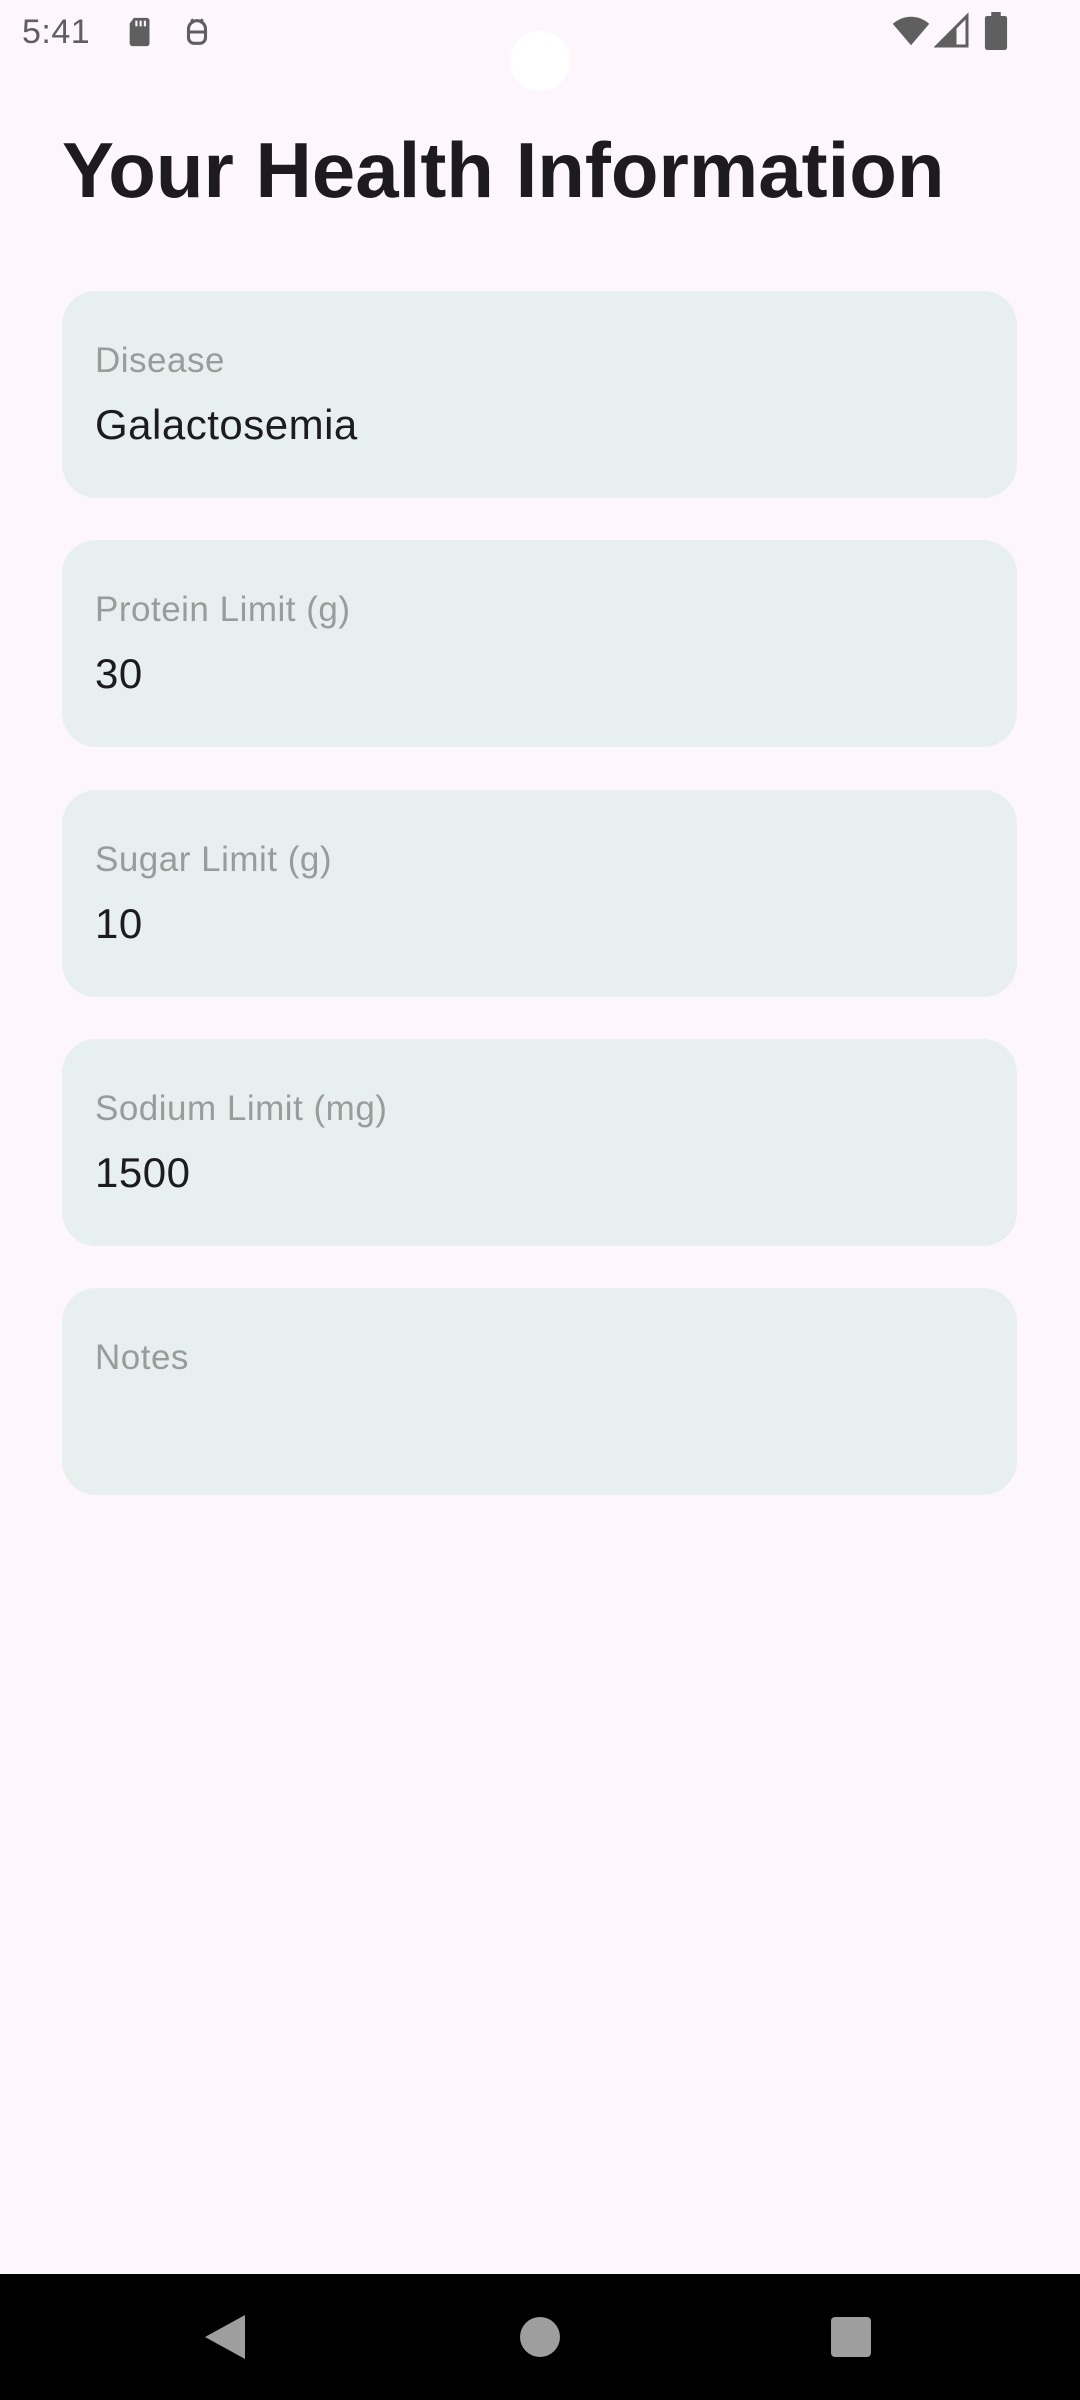 This screenshot has width=1080, height=2400. I want to click on home-icon, so click(540, 2337).